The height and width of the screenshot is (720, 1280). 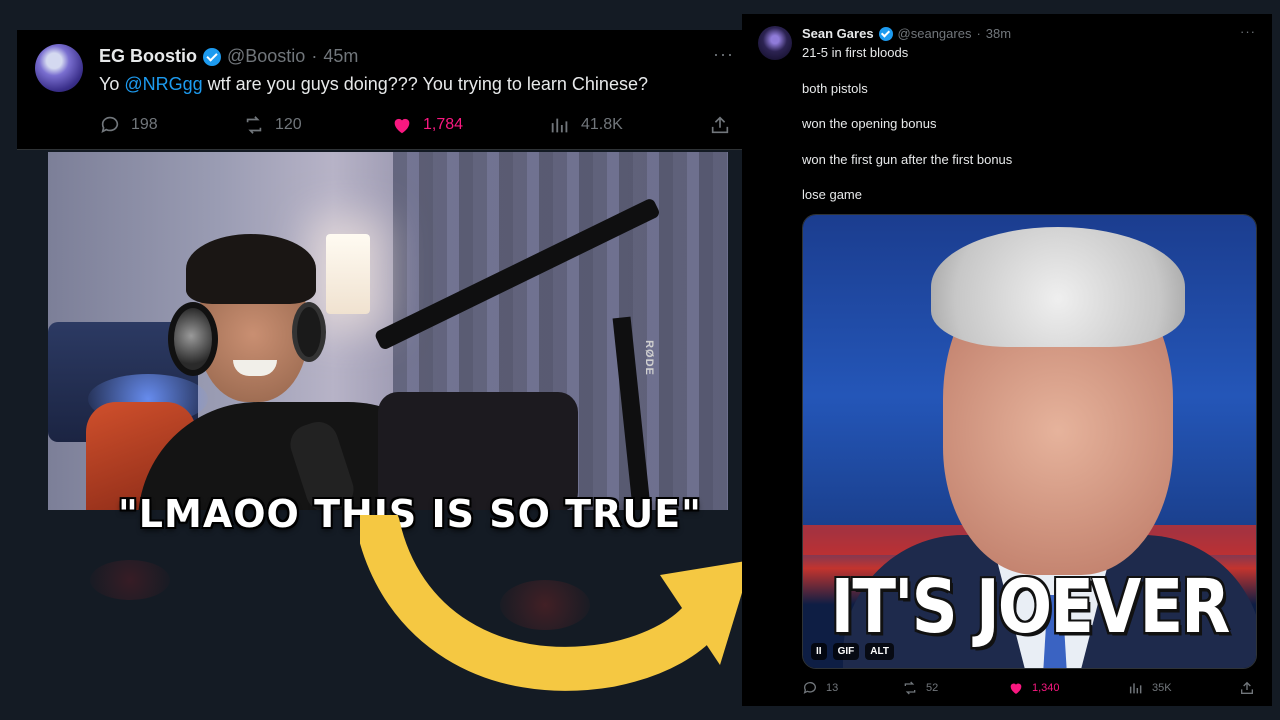 What do you see at coordinates (935, 33) in the screenshot?
I see `handle: @seangares` at bounding box center [935, 33].